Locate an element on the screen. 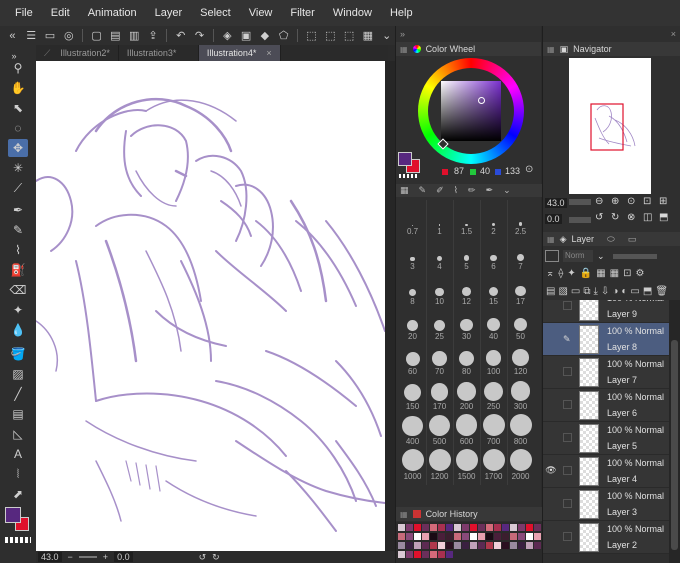 The height and width of the screenshot is (563, 680). open-icon: ▤ is located at coordinates (115, 35).